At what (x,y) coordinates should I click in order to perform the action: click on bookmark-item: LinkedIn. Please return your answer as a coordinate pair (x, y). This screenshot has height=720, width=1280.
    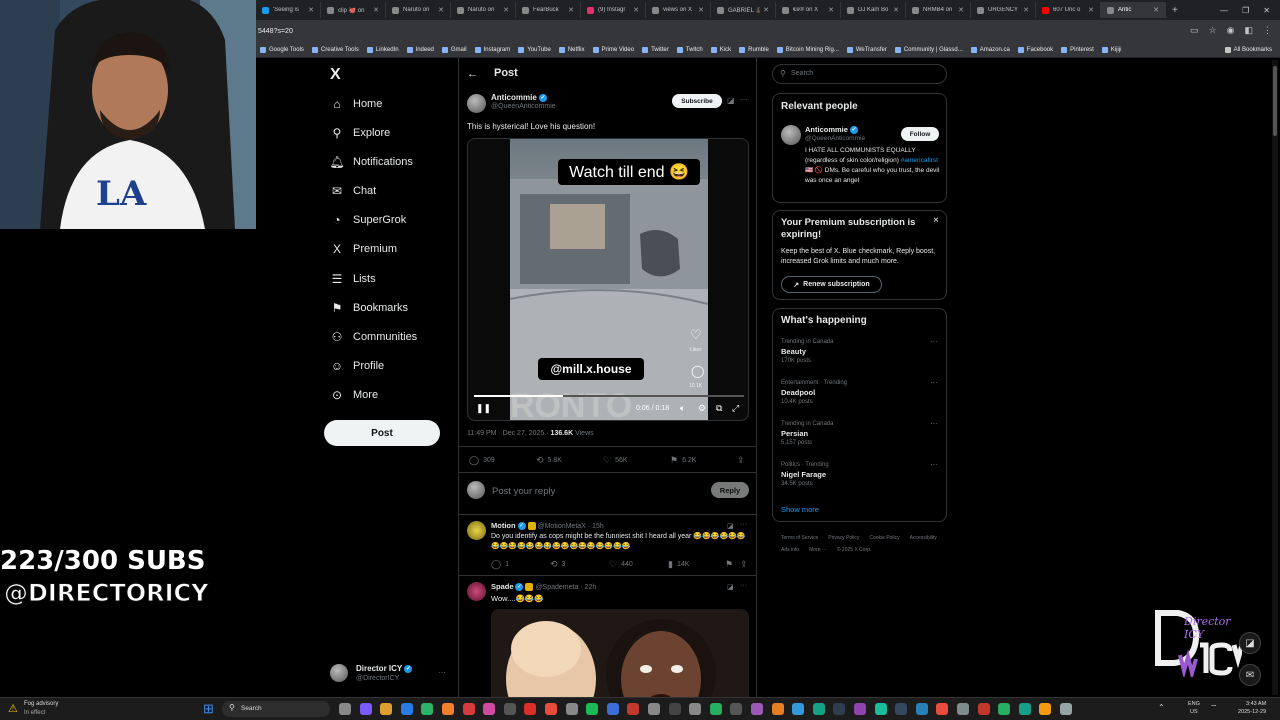
    Looking at the image, I should click on (382, 49).